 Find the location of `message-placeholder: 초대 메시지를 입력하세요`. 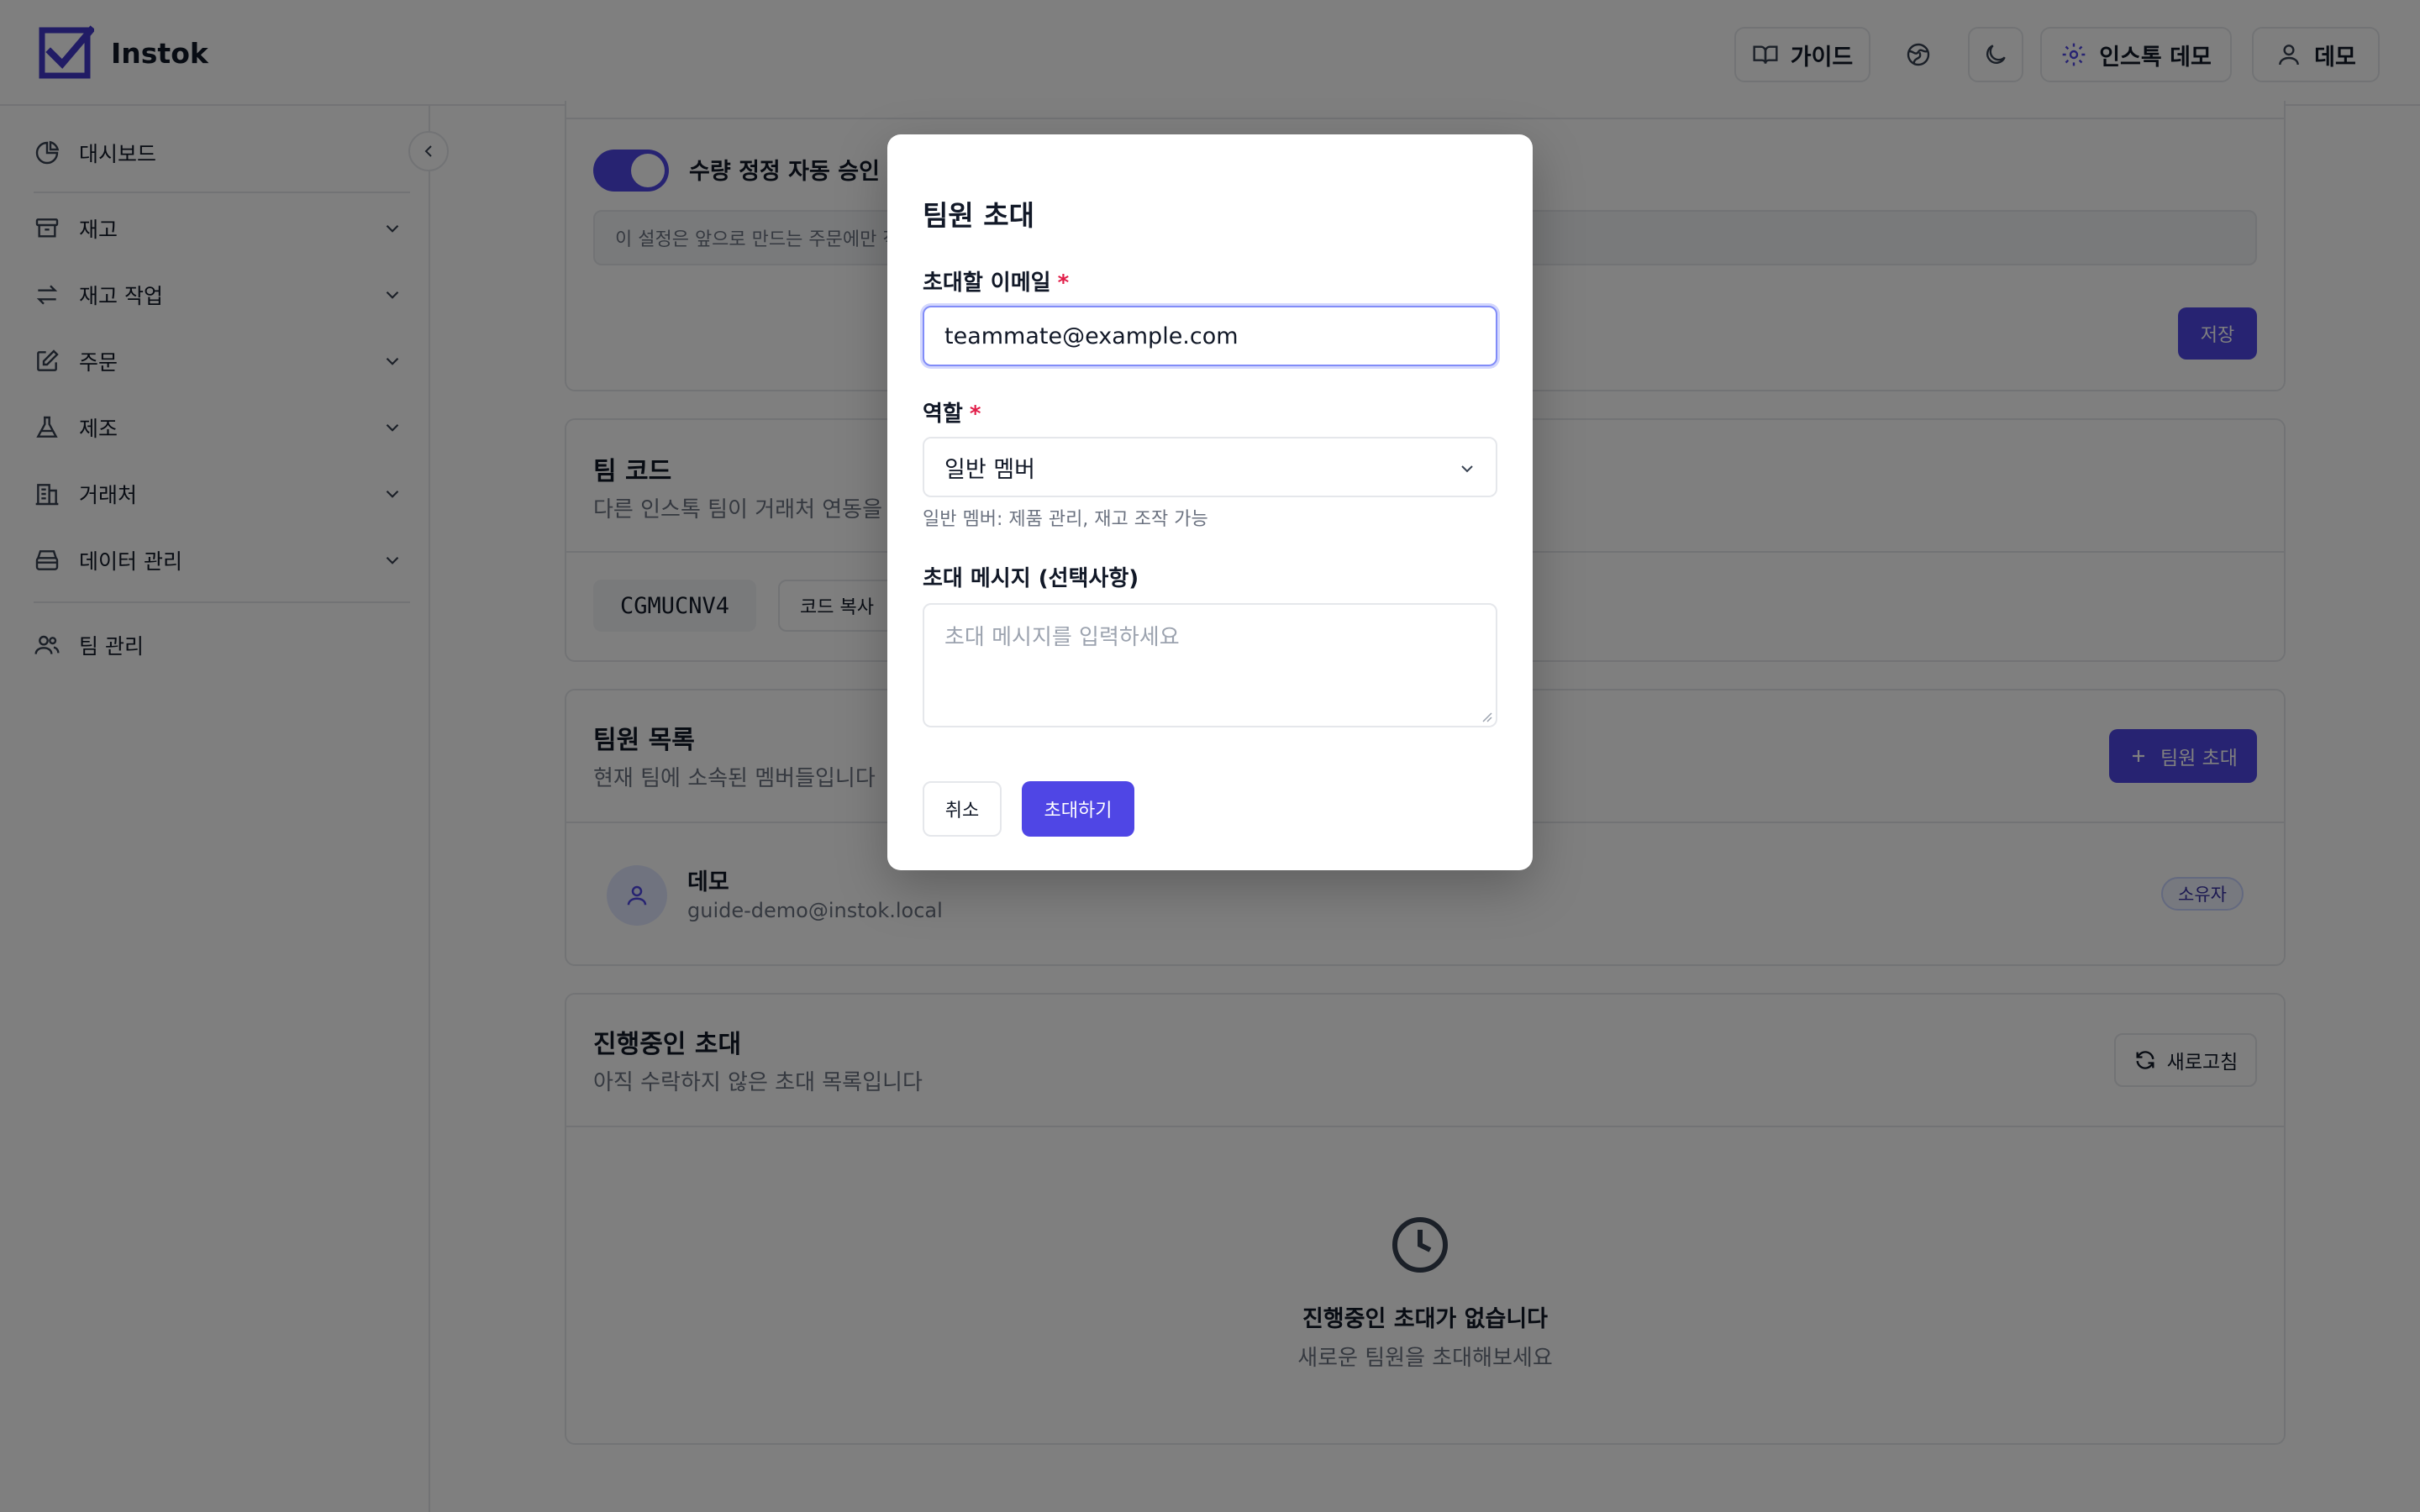

message-placeholder: 초대 메시지를 입력하세요 is located at coordinates (1062, 637).